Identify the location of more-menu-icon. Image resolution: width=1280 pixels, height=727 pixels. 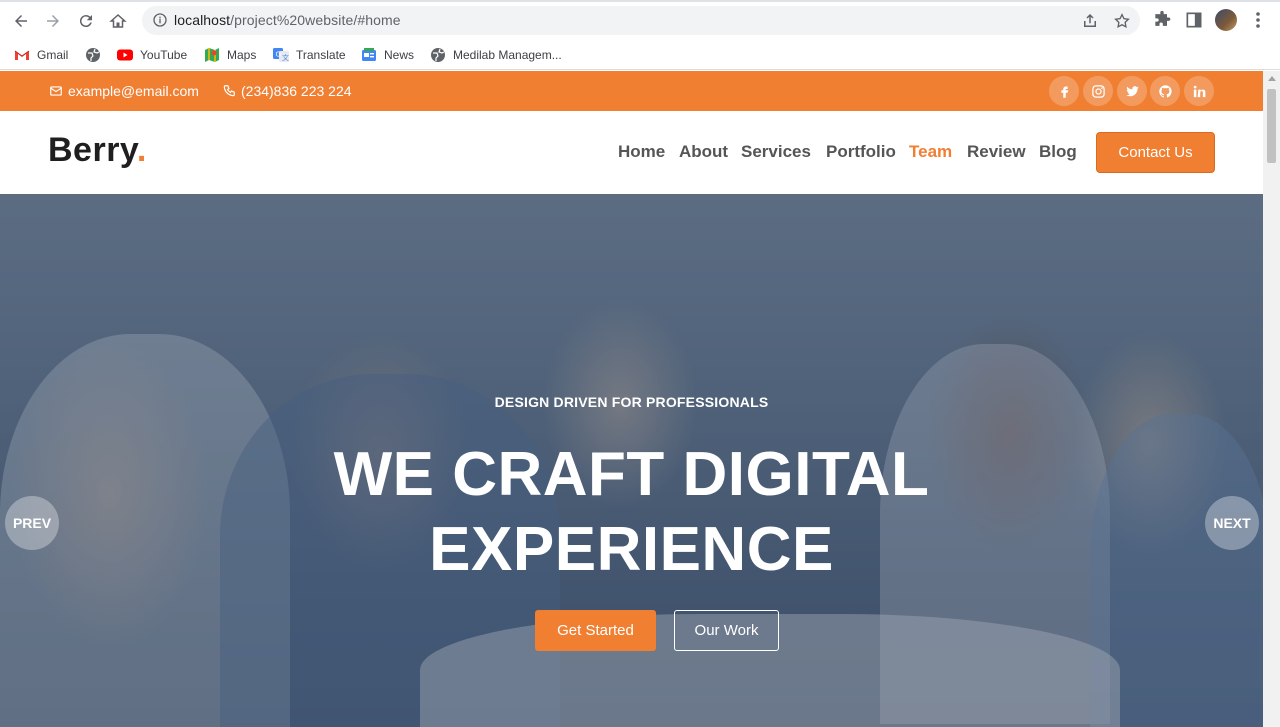
(1258, 20).